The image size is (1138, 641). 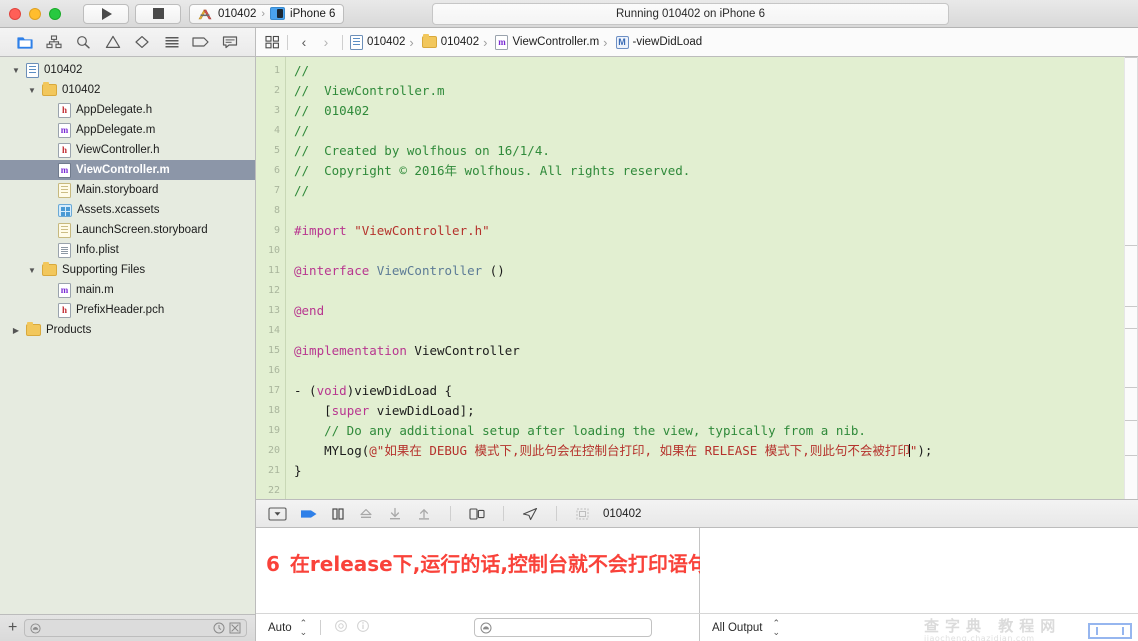 I want to click on hide-debug-area-button, so click(x=277, y=514).